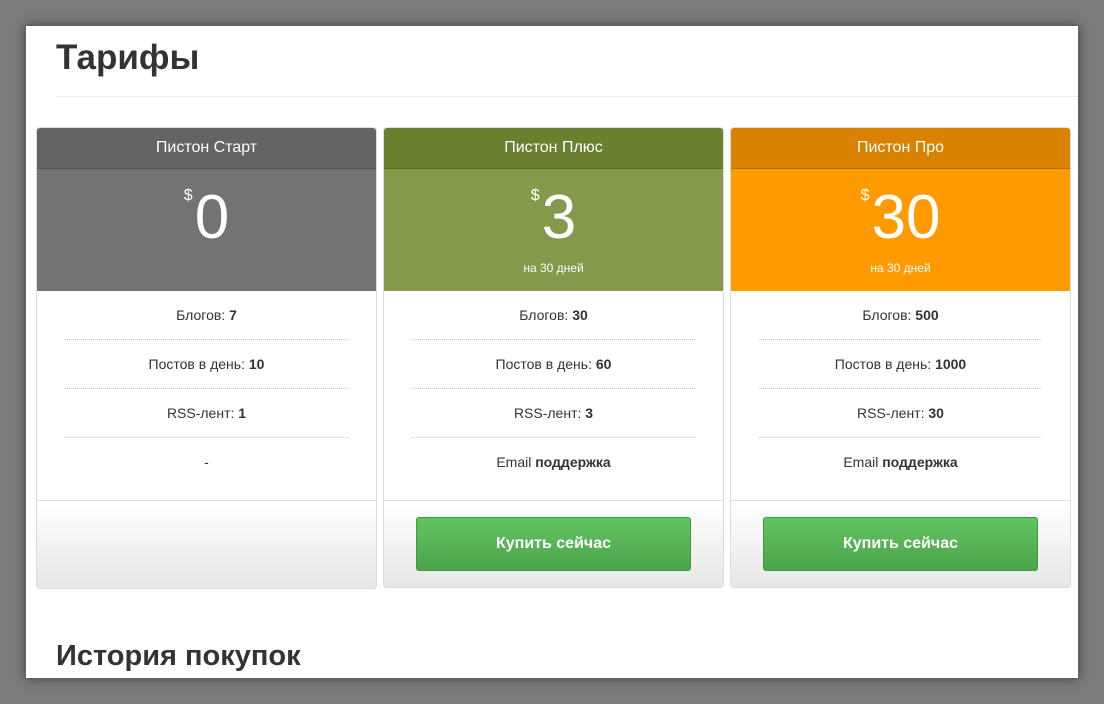 The height and width of the screenshot is (704, 1104). What do you see at coordinates (128, 57) in the screenshot?
I see `page-title: Тарифы` at bounding box center [128, 57].